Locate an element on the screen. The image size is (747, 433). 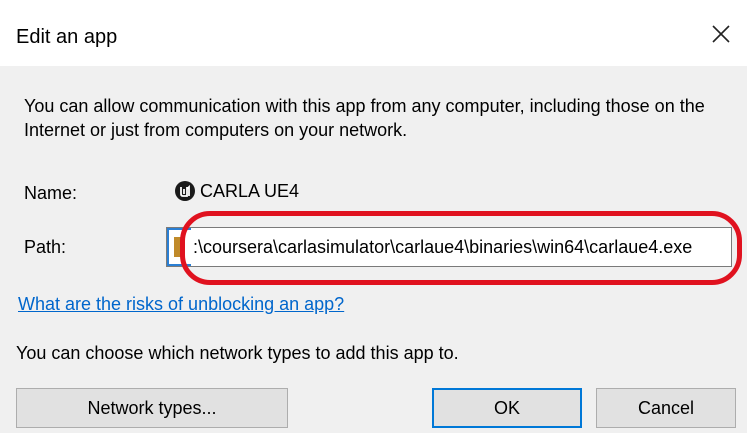
ok-button: OK is located at coordinates (507, 408).